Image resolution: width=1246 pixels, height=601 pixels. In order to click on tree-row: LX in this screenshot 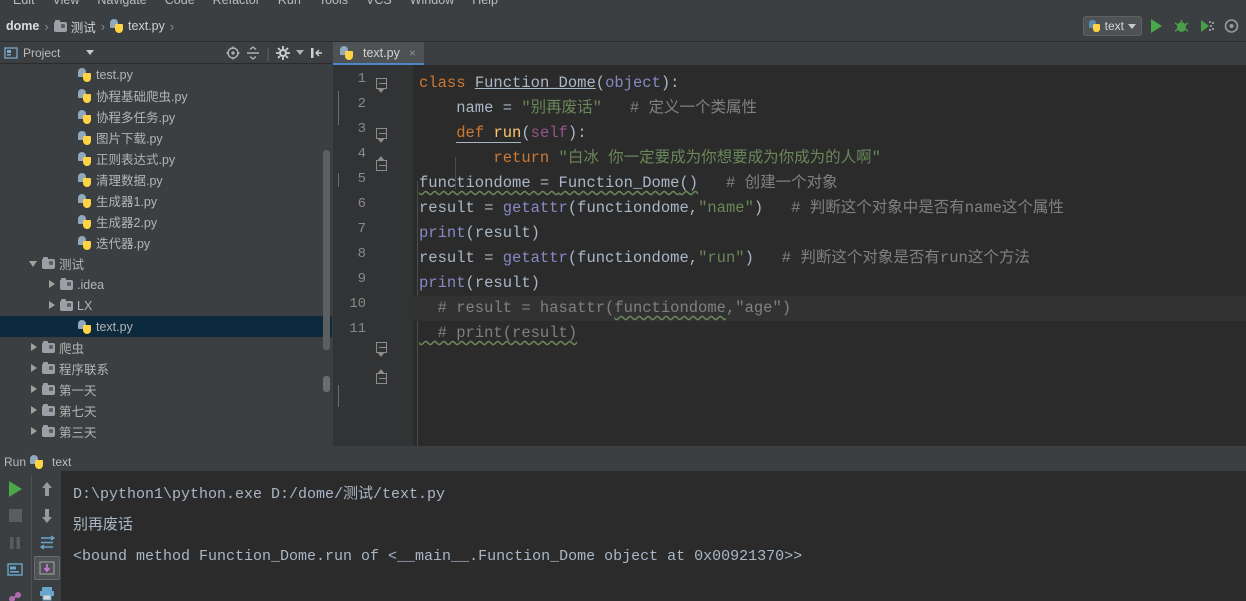, I will do `click(166, 305)`.